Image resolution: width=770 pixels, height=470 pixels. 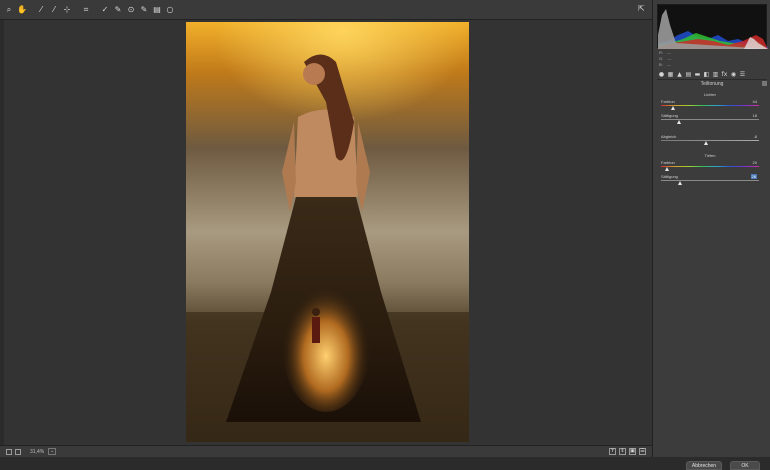 I want to click on view-options-button: ☰, so click(x=642, y=451).